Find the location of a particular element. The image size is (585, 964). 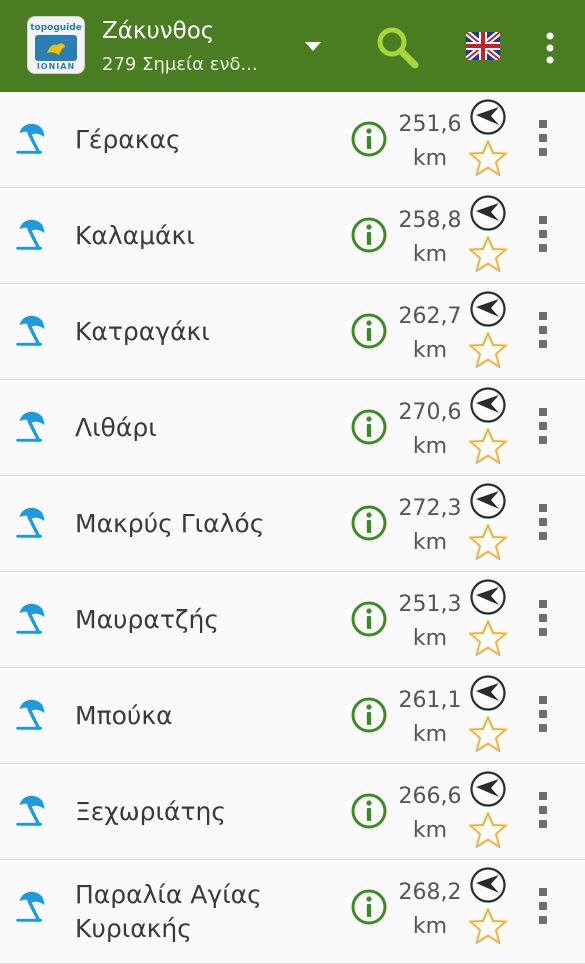

distance-value: 270,6 is located at coordinates (430, 412).